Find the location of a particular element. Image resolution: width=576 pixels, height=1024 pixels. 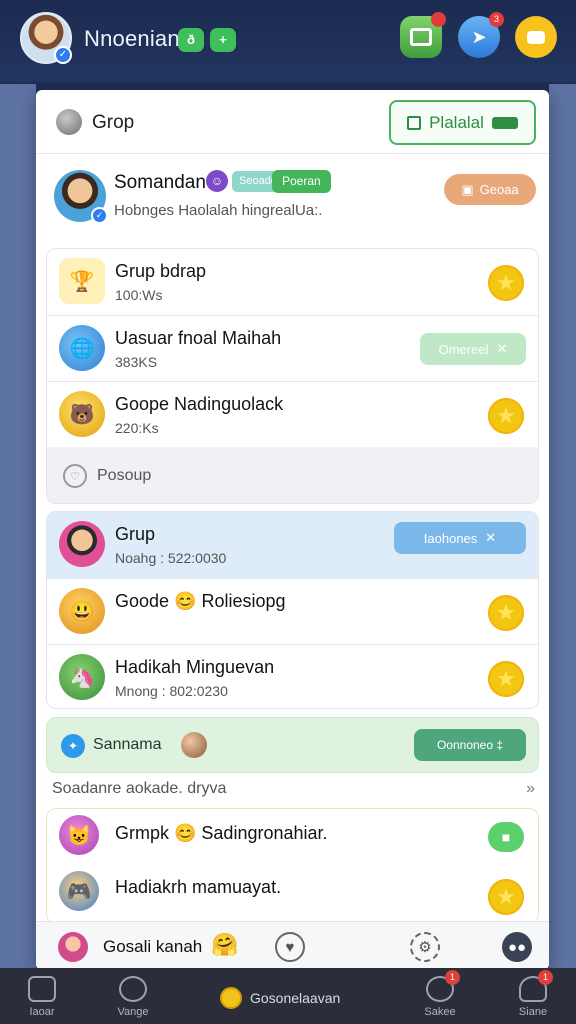

bird-icon: ✦ is located at coordinates (73, 746).